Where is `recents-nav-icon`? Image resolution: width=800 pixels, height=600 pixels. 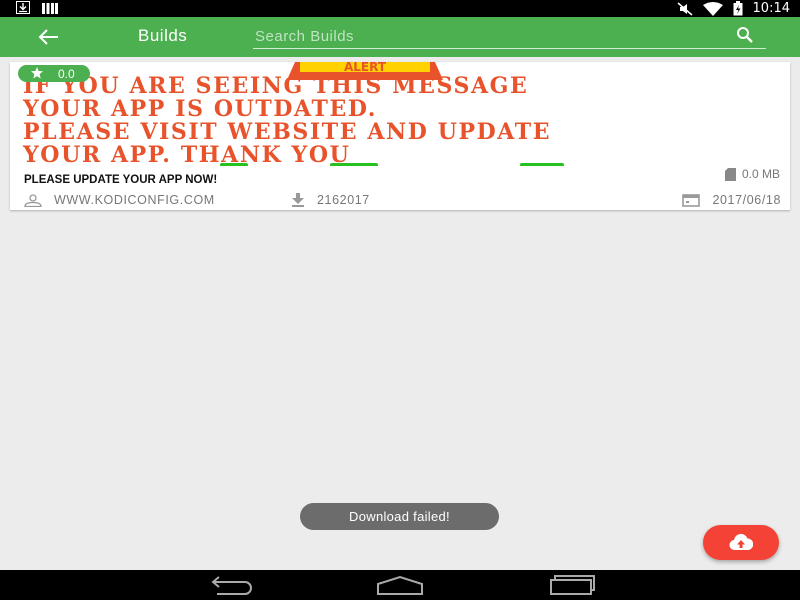 recents-nav-icon is located at coordinates (572, 585).